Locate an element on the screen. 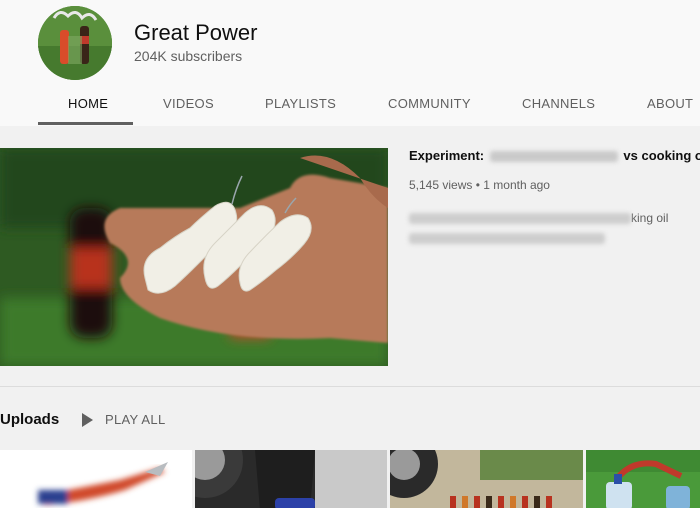 The width and height of the screenshot is (700, 508). tab-home: HOME is located at coordinates (88, 103).